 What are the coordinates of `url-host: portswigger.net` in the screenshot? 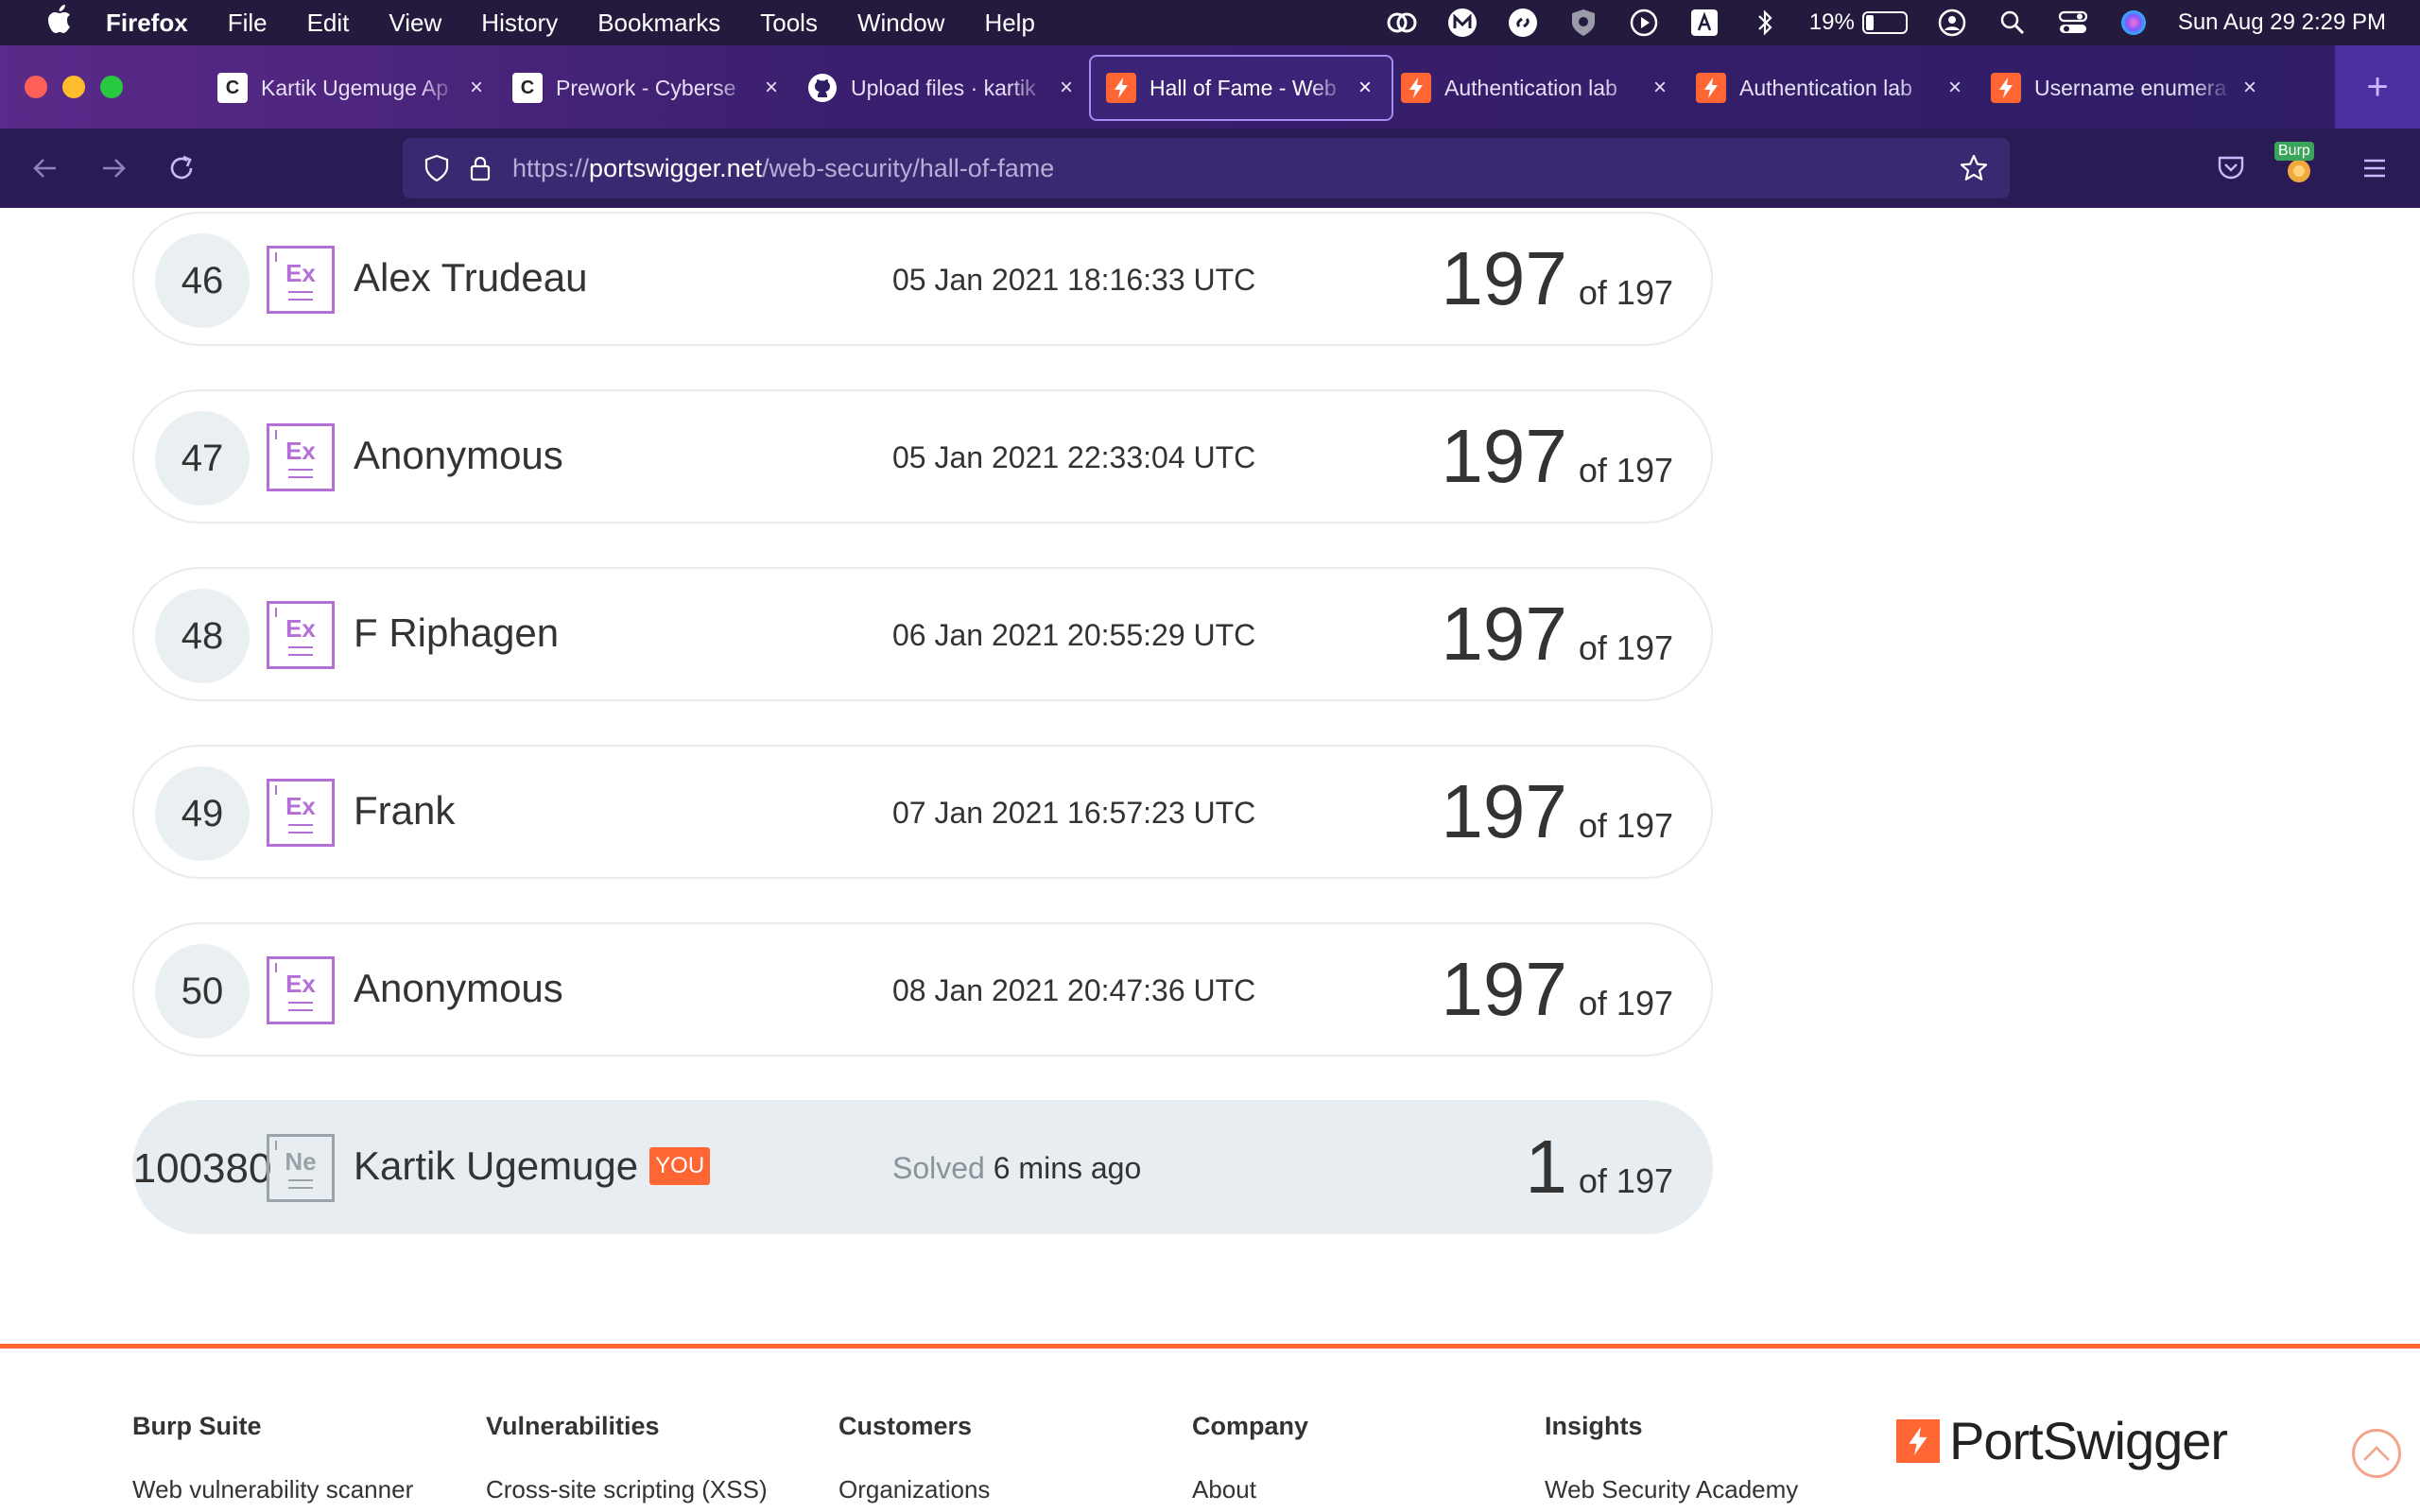 It's located at (676, 167).